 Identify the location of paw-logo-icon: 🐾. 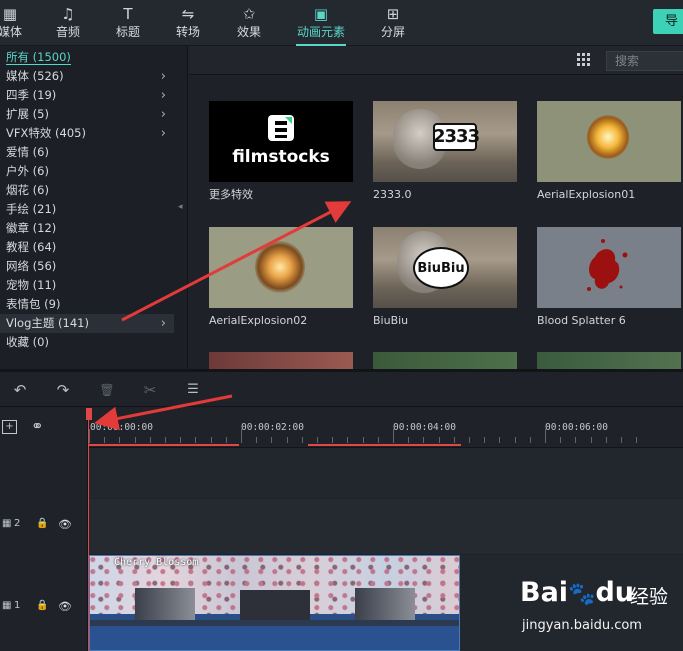
(582, 594).